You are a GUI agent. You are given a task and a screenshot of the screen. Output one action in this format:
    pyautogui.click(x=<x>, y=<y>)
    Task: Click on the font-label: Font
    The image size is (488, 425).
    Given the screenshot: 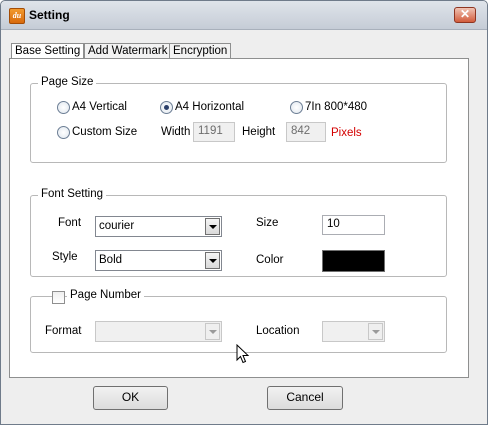 What is the action you would take?
    pyautogui.click(x=70, y=223)
    